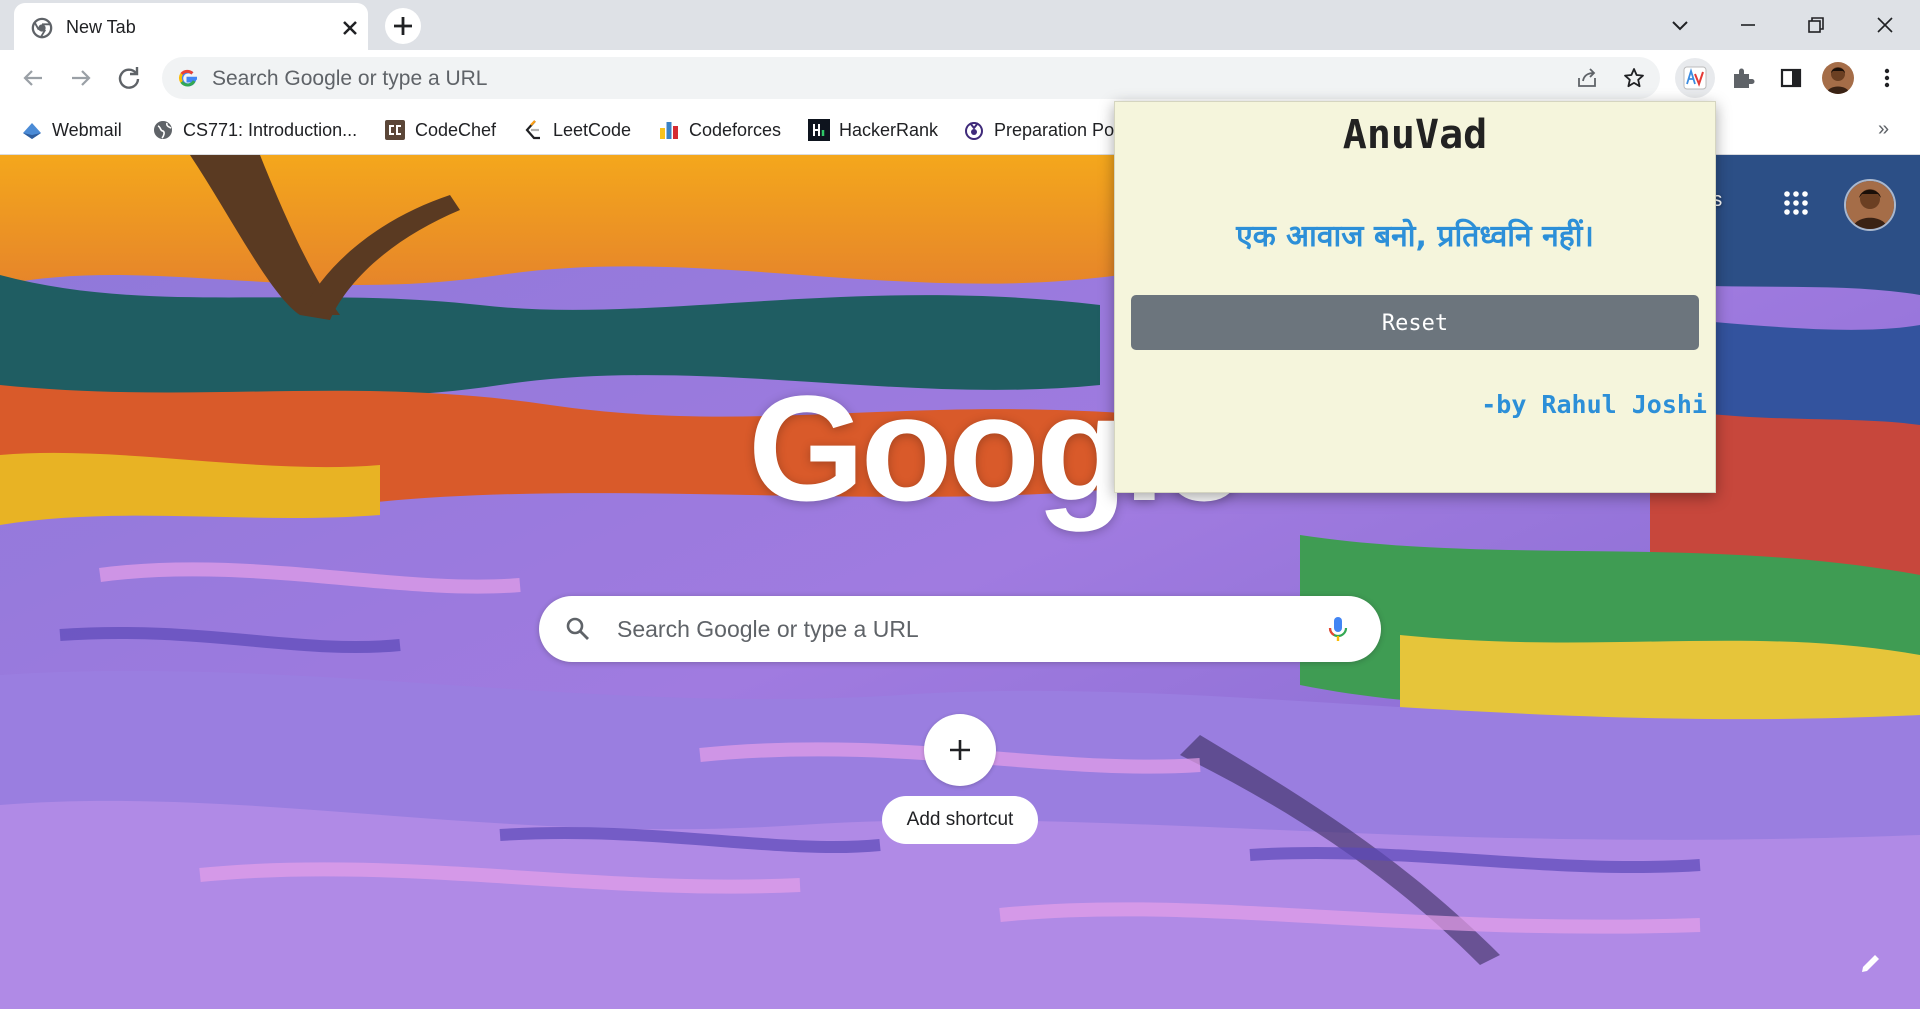 This screenshot has width=1920, height=1009. What do you see at coordinates (1634, 78) in the screenshot?
I see `star-icon` at bounding box center [1634, 78].